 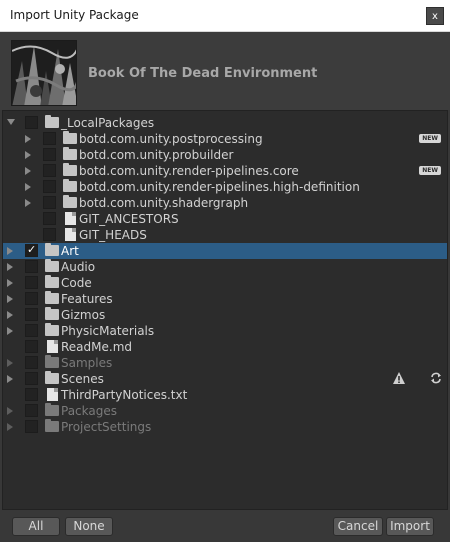 I want to click on tree-row: botd.com.unity.postprocessing NEW, so click(x=225, y=139).